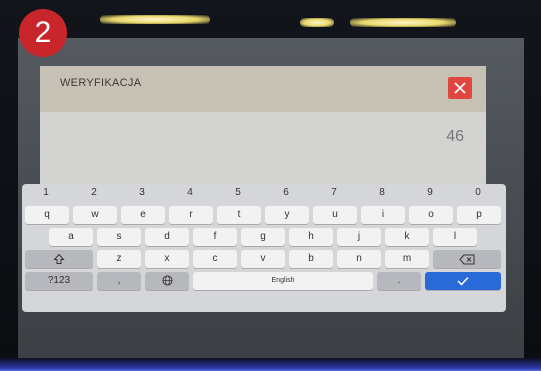 The image size is (541, 371). Describe the element at coordinates (407, 237) in the screenshot. I see `key-k: k` at that location.